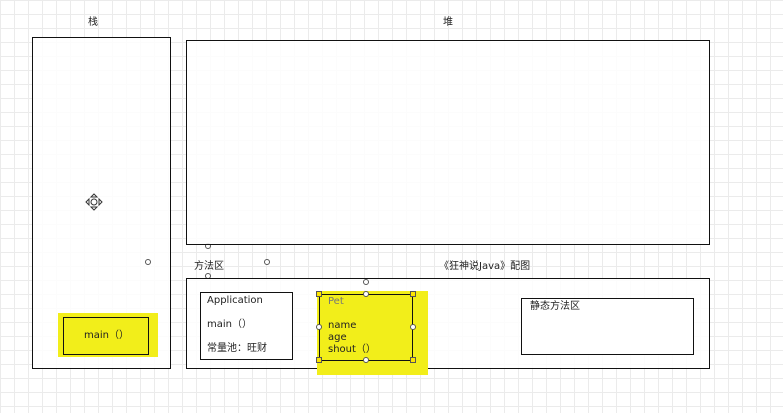  What do you see at coordinates (352, 349) in the screenshot?
I see `pet-method-shout: shout（）` at bounding box center [352, 349].